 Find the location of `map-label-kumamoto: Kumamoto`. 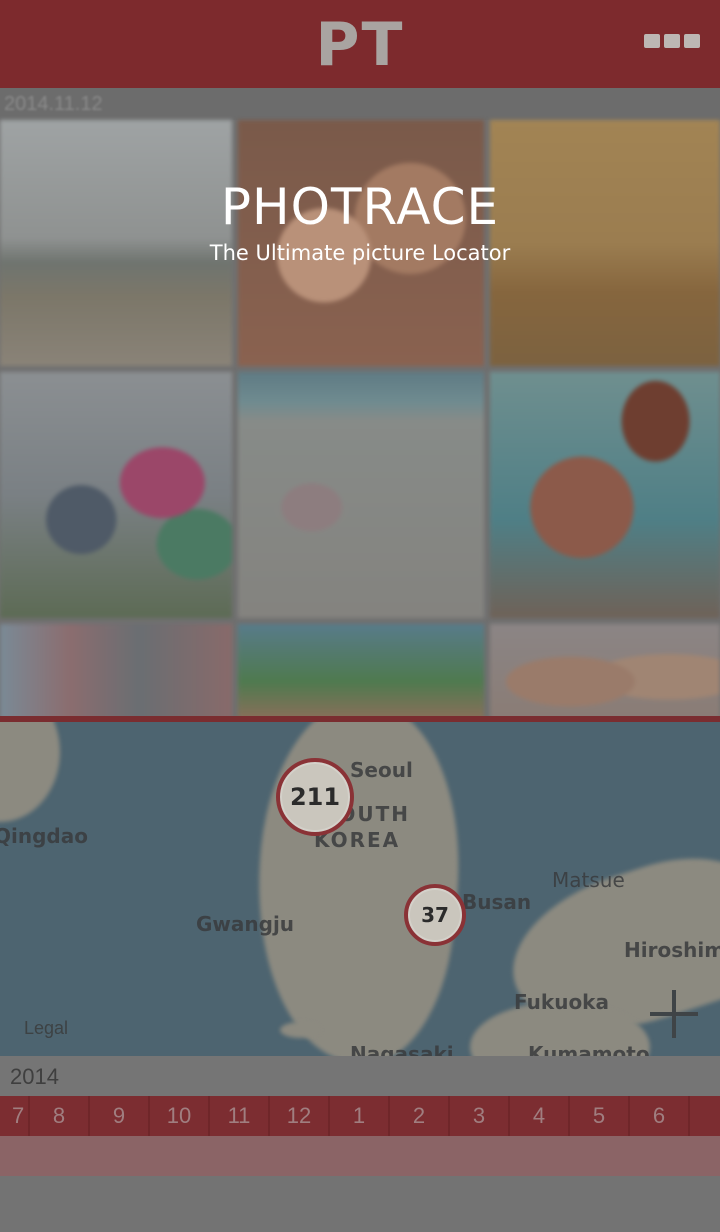

map-label-kumamoto: Kumamoto is located at coordinates (589, 1049).